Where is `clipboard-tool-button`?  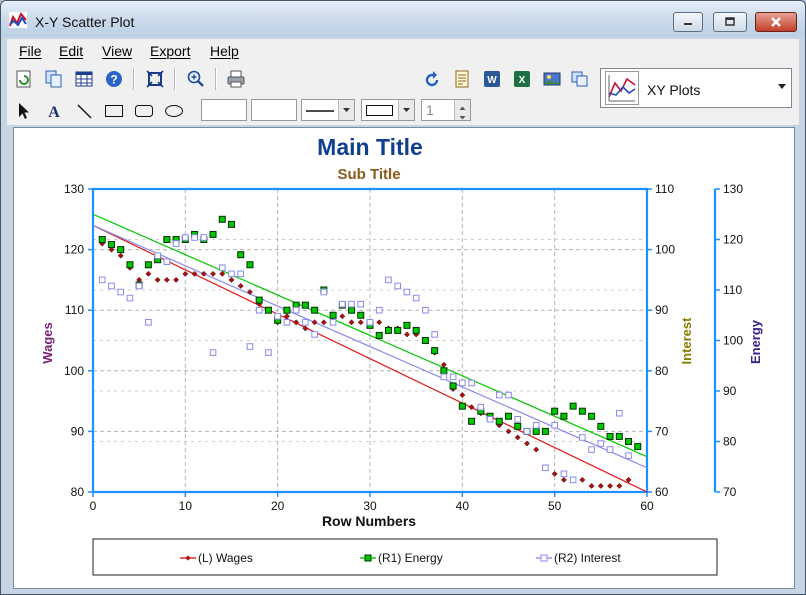
clipboard-tool-button is located at coordinates (580, 79).